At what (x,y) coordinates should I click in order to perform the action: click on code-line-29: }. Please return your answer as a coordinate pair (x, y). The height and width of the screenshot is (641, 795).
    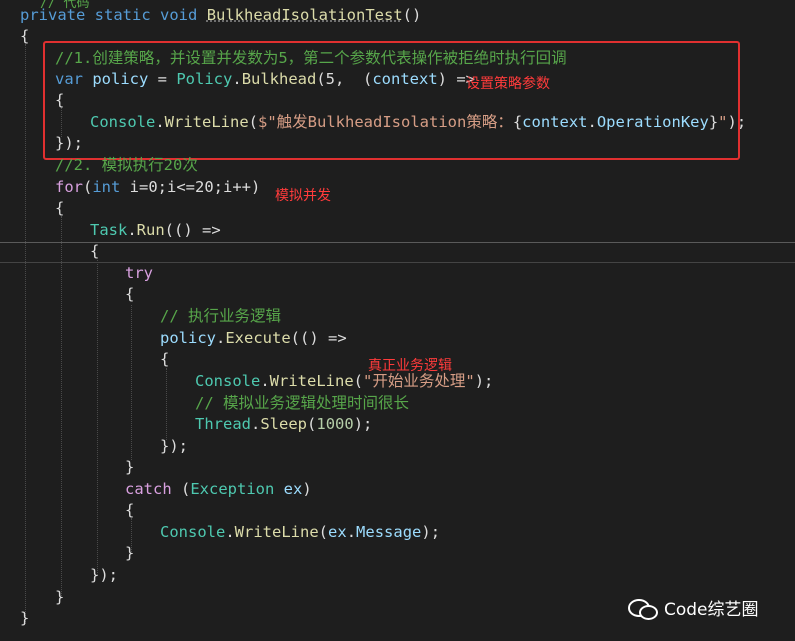
    Looking at the image, I should click on (24, 618).